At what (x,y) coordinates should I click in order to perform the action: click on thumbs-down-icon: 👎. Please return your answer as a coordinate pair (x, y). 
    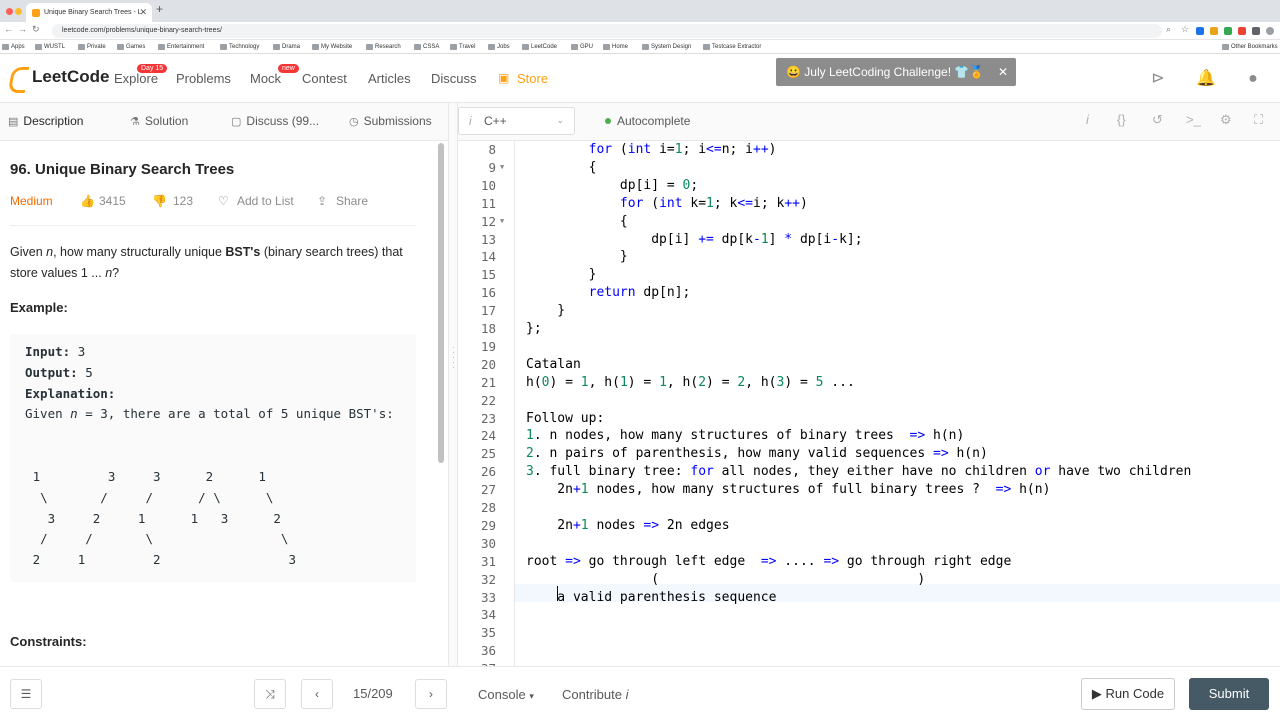
    Looking at the image, I should click on (159, 201).